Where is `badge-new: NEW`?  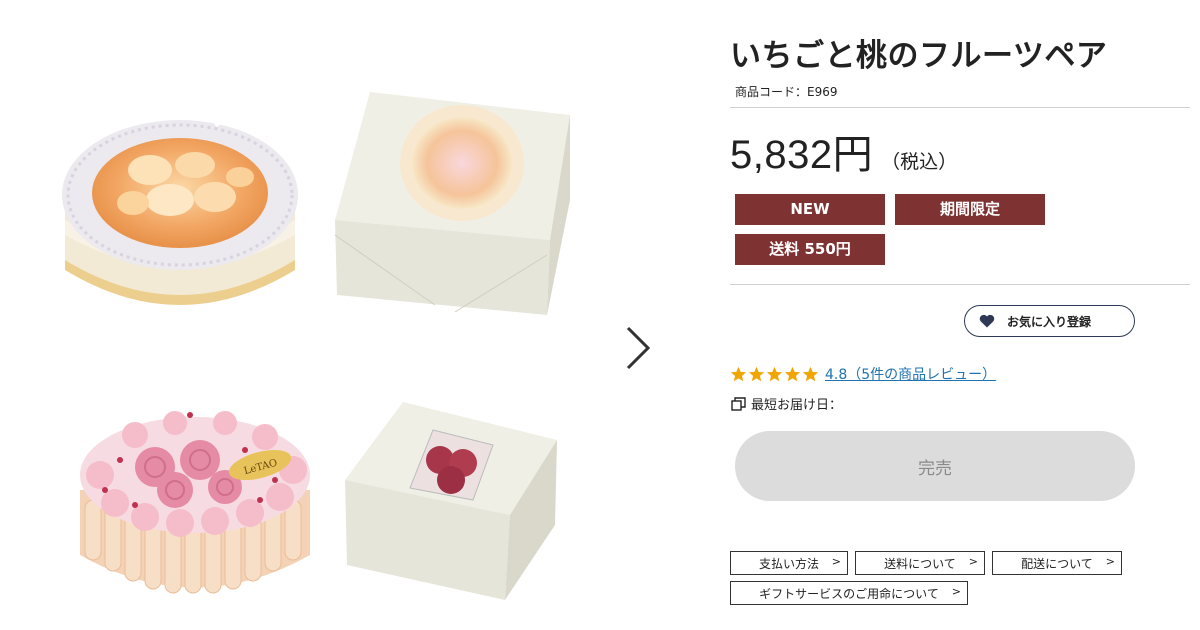
badge-new: NEW is located at coordinates (810, 209).